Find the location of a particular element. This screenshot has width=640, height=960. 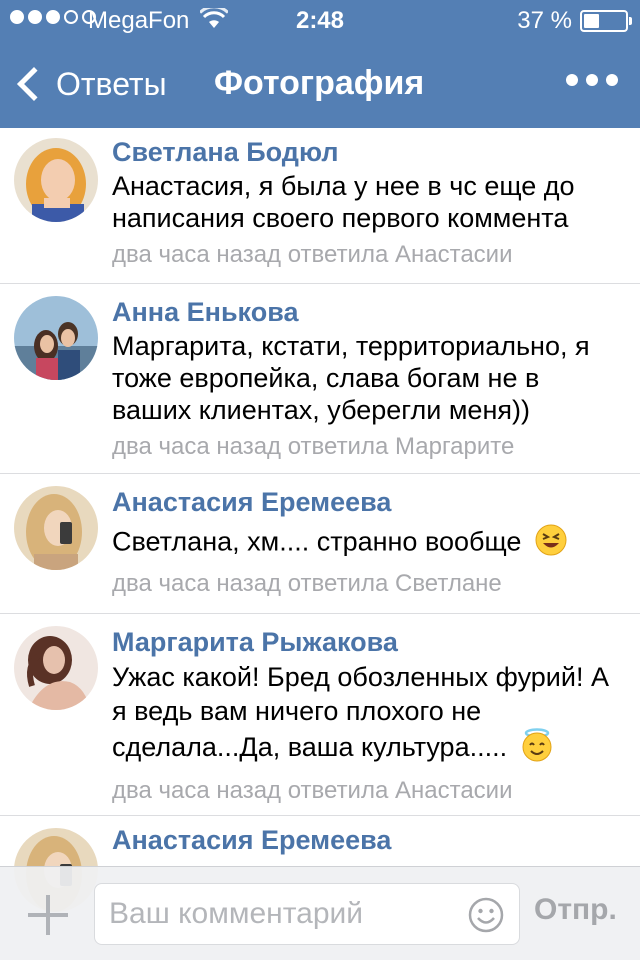

laughing-emoji-icon is located at coordinates (551, 543).